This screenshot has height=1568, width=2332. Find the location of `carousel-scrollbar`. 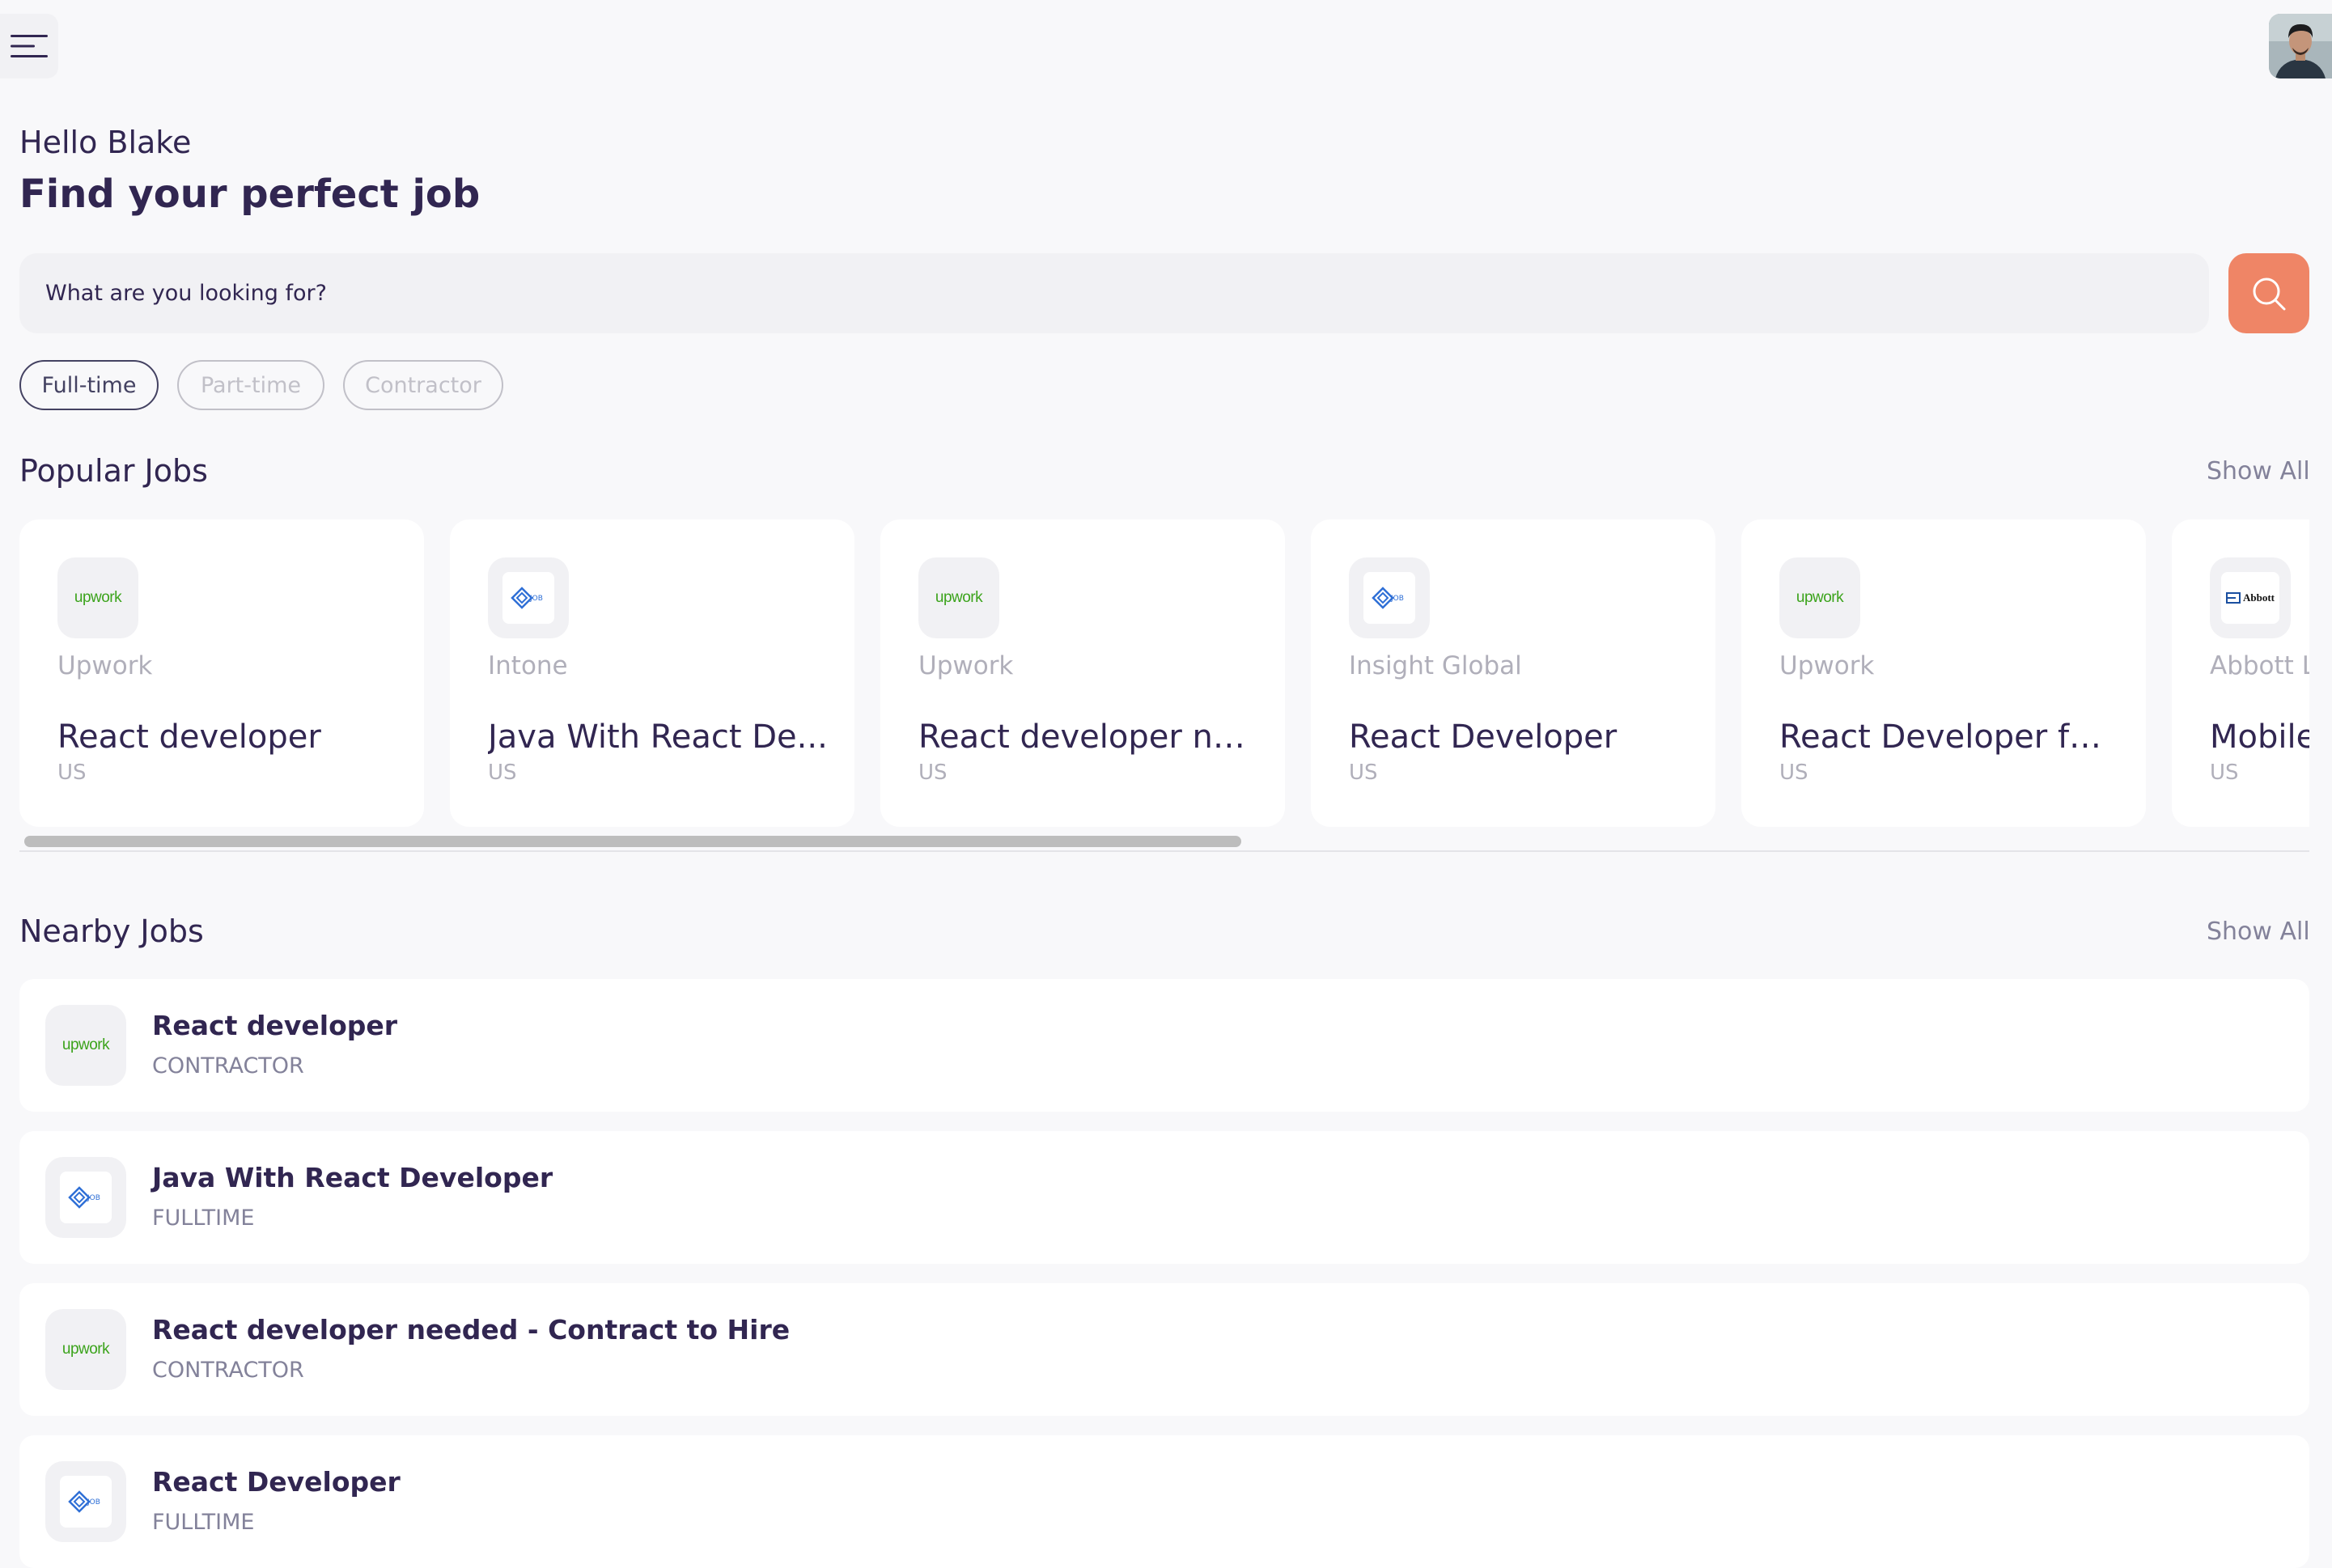

carousel-scrollbar is located at coordinates (633, 842).